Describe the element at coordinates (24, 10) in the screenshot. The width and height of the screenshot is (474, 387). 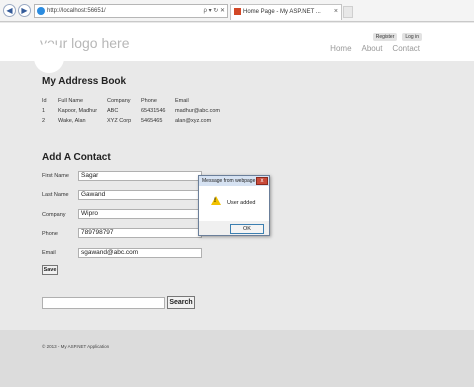
I see `forward-arrow-icon: ▶` at that location.